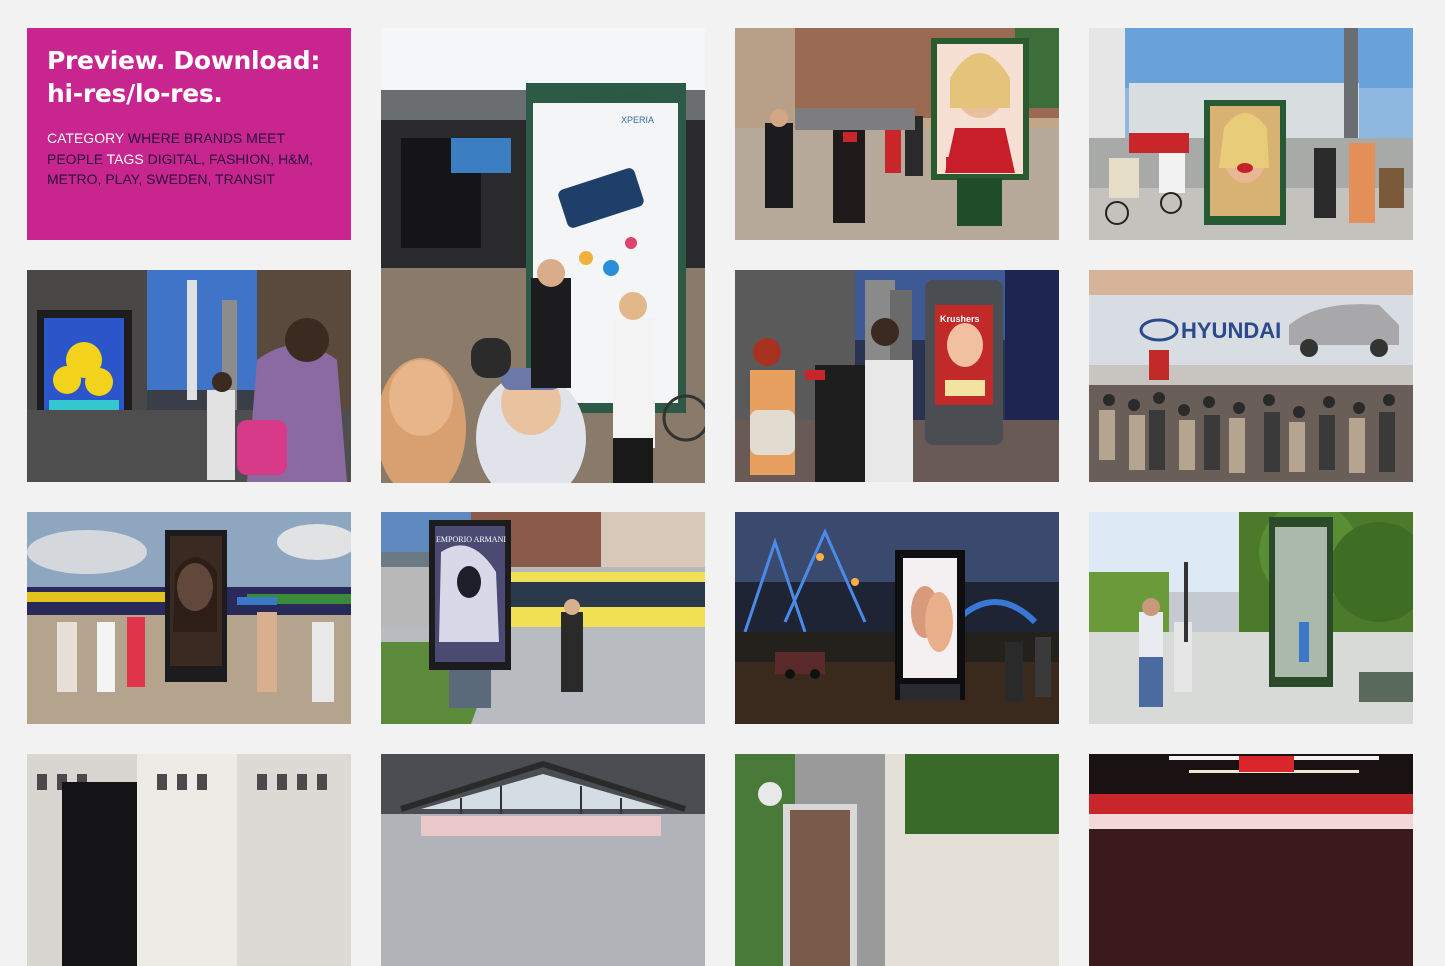 Image resolution: width=1445 pixels, height=966 pixels. Describe the element at coordinates (471, 539) in the screenshot. I see `svg-text: EMPORIO ARMANI` at that location.